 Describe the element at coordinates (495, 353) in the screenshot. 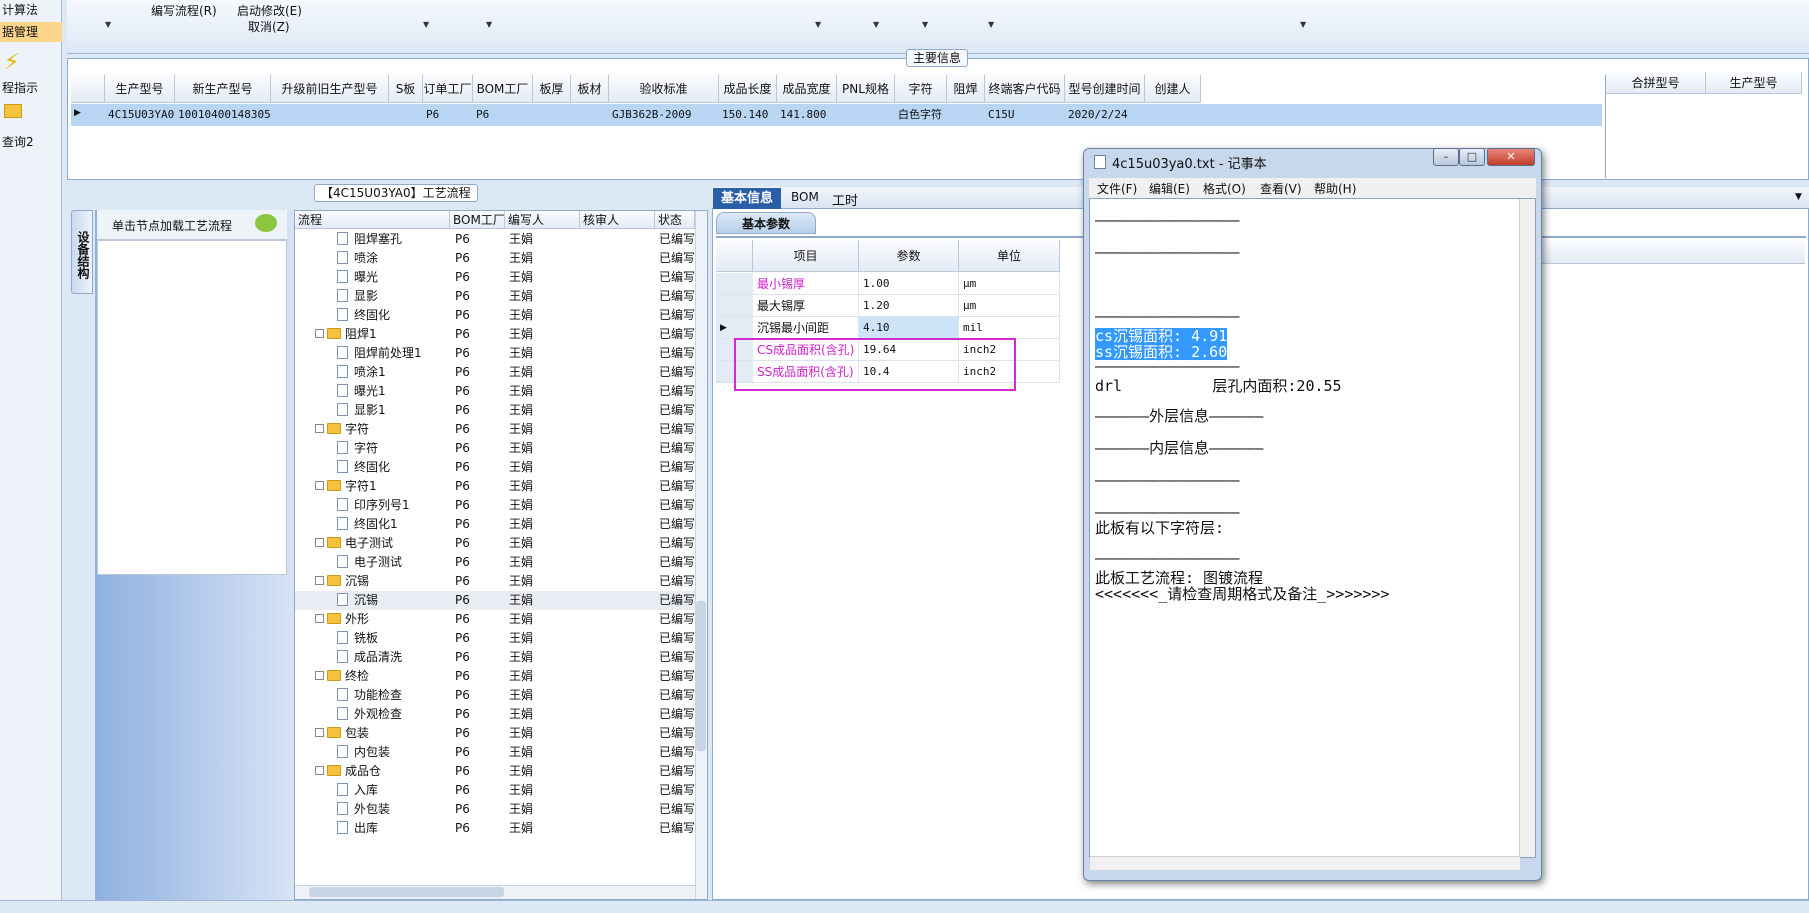

I see `tree-row: 阻焊前处理1 P6 王娟 已编写` at that location.